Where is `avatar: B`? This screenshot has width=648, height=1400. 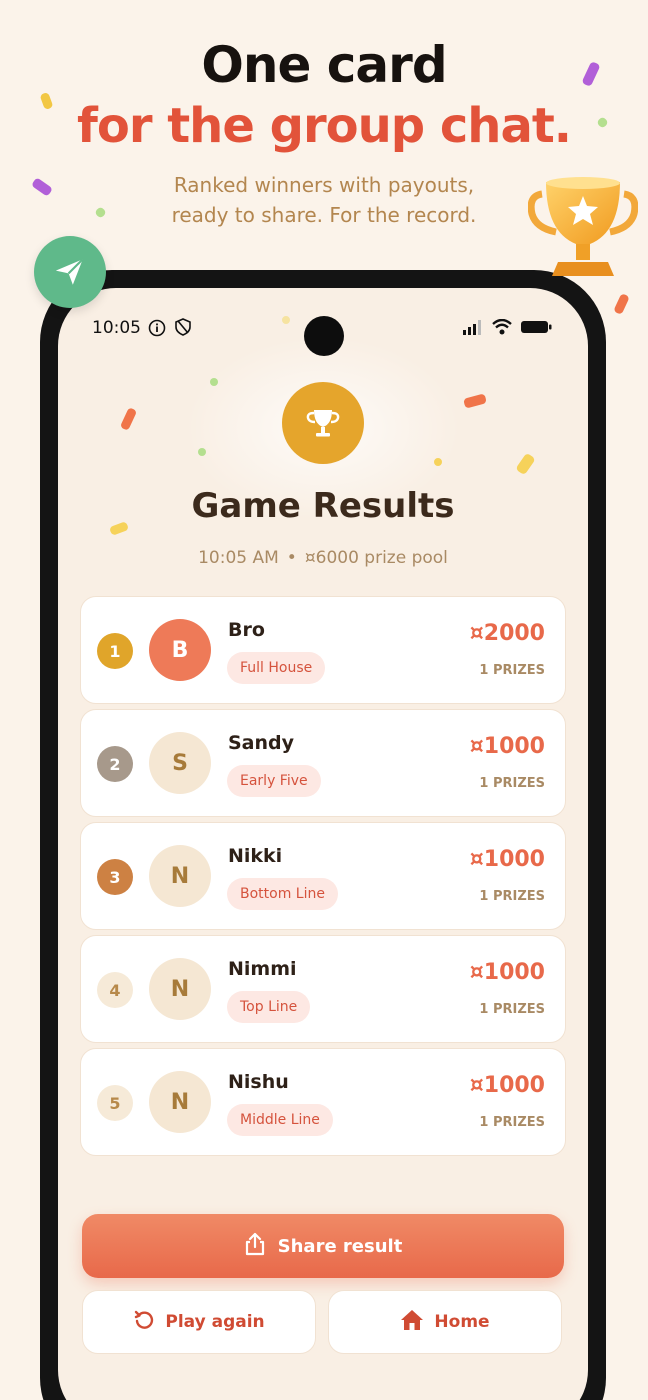 avatar: B is located at coordinates (180, 650).